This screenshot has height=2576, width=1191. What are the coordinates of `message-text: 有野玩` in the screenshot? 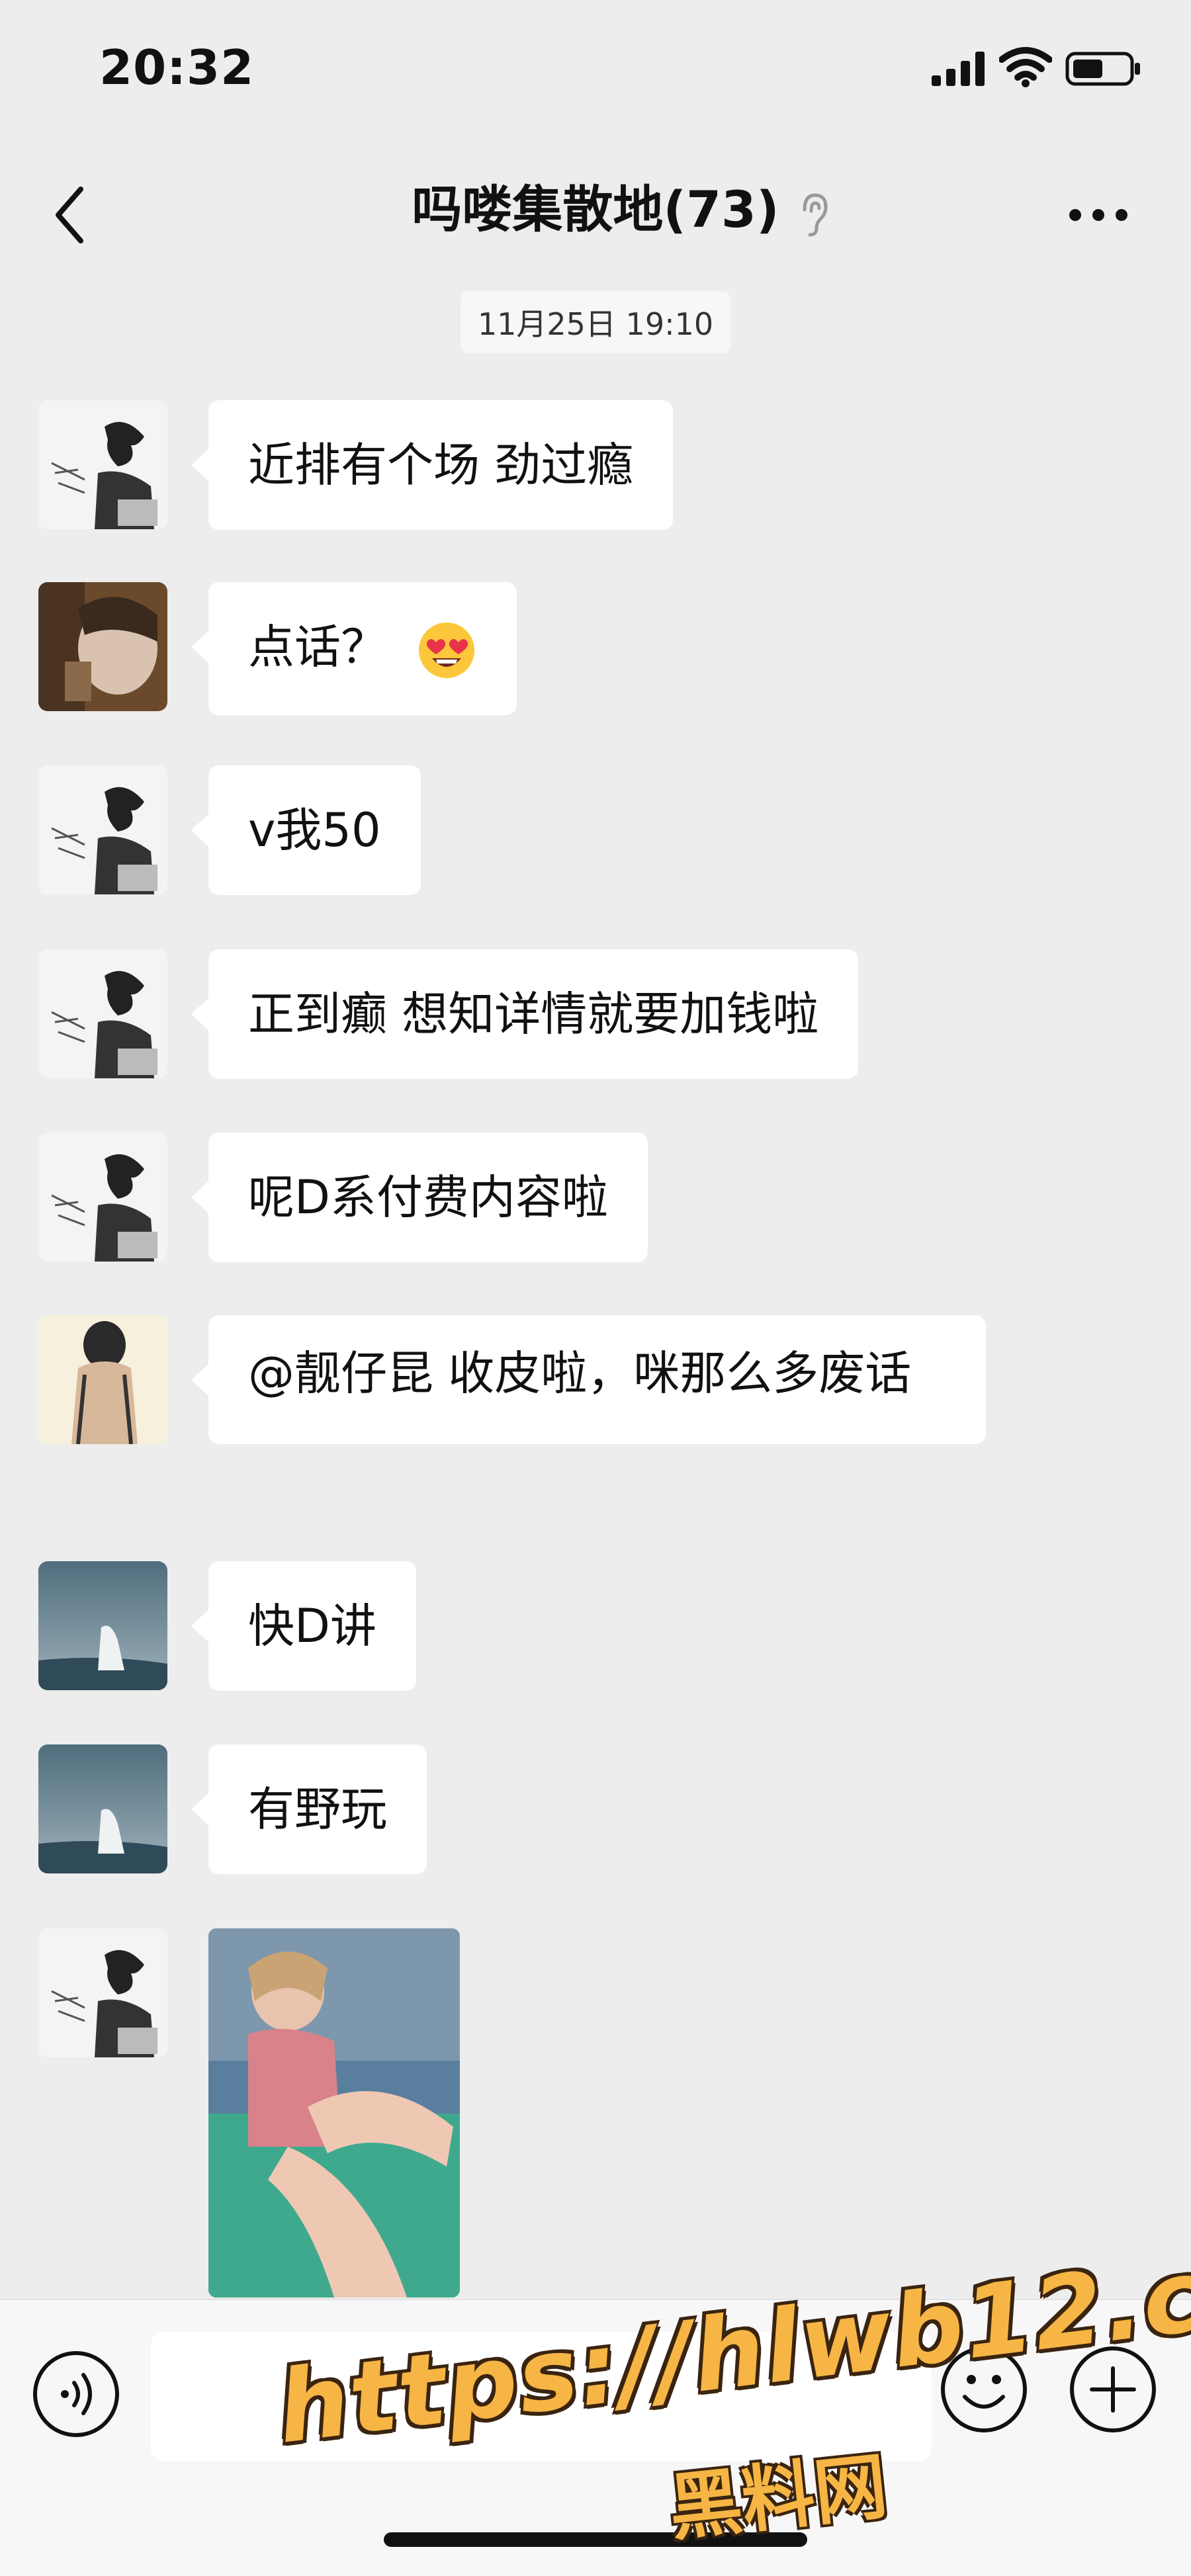 It's located at (317, 1809).